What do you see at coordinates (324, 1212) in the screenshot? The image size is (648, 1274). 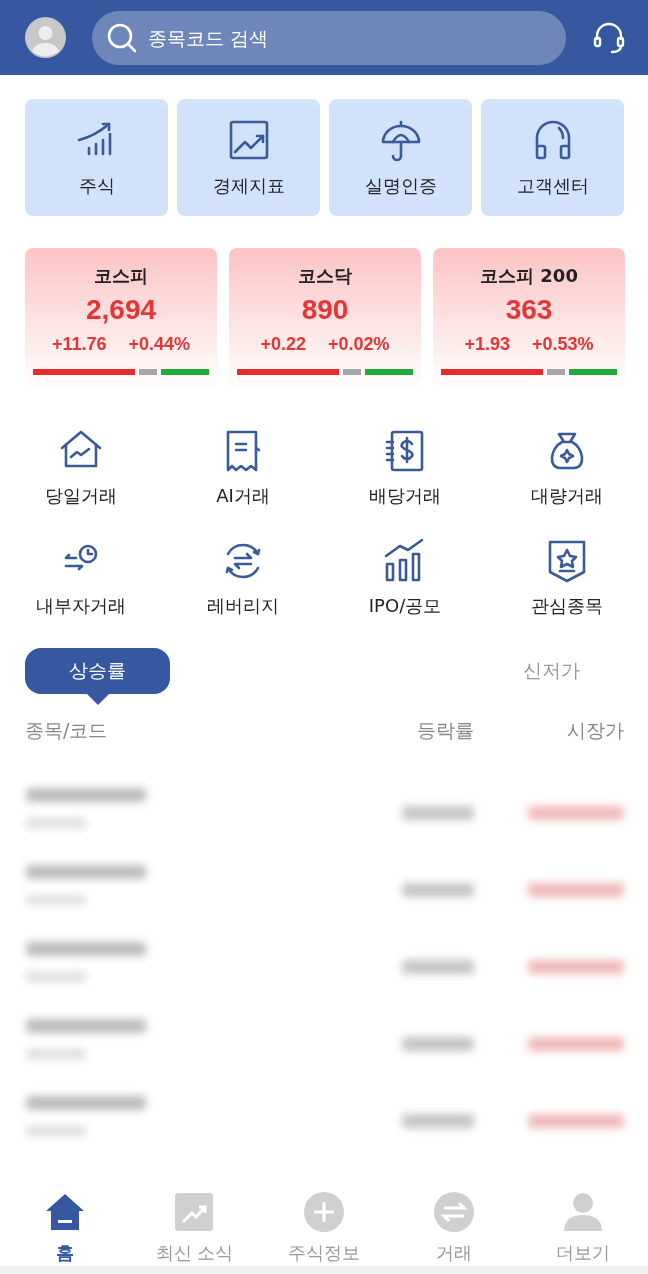 I see `plus-icon` at bounding box center [324, 1212].